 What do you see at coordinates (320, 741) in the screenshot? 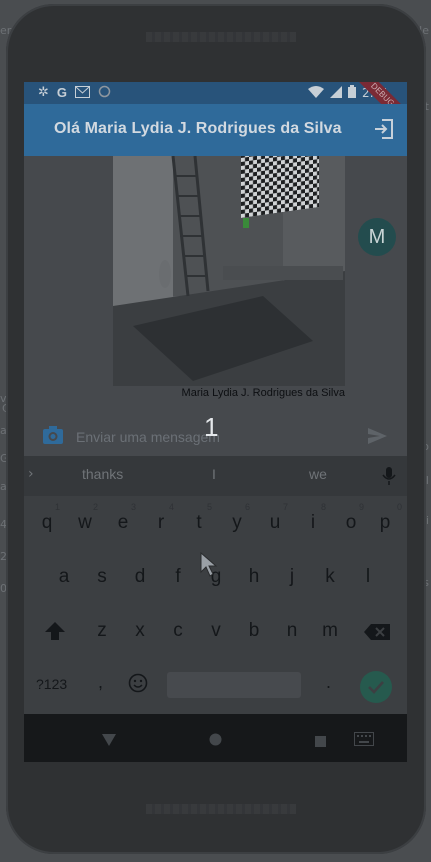
I see `recents-icon` at bounding box center [320, 741].